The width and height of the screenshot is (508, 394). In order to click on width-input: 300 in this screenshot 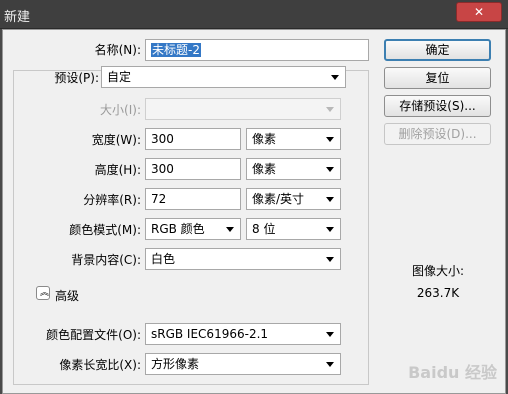, I will do `click(193, 139)`.